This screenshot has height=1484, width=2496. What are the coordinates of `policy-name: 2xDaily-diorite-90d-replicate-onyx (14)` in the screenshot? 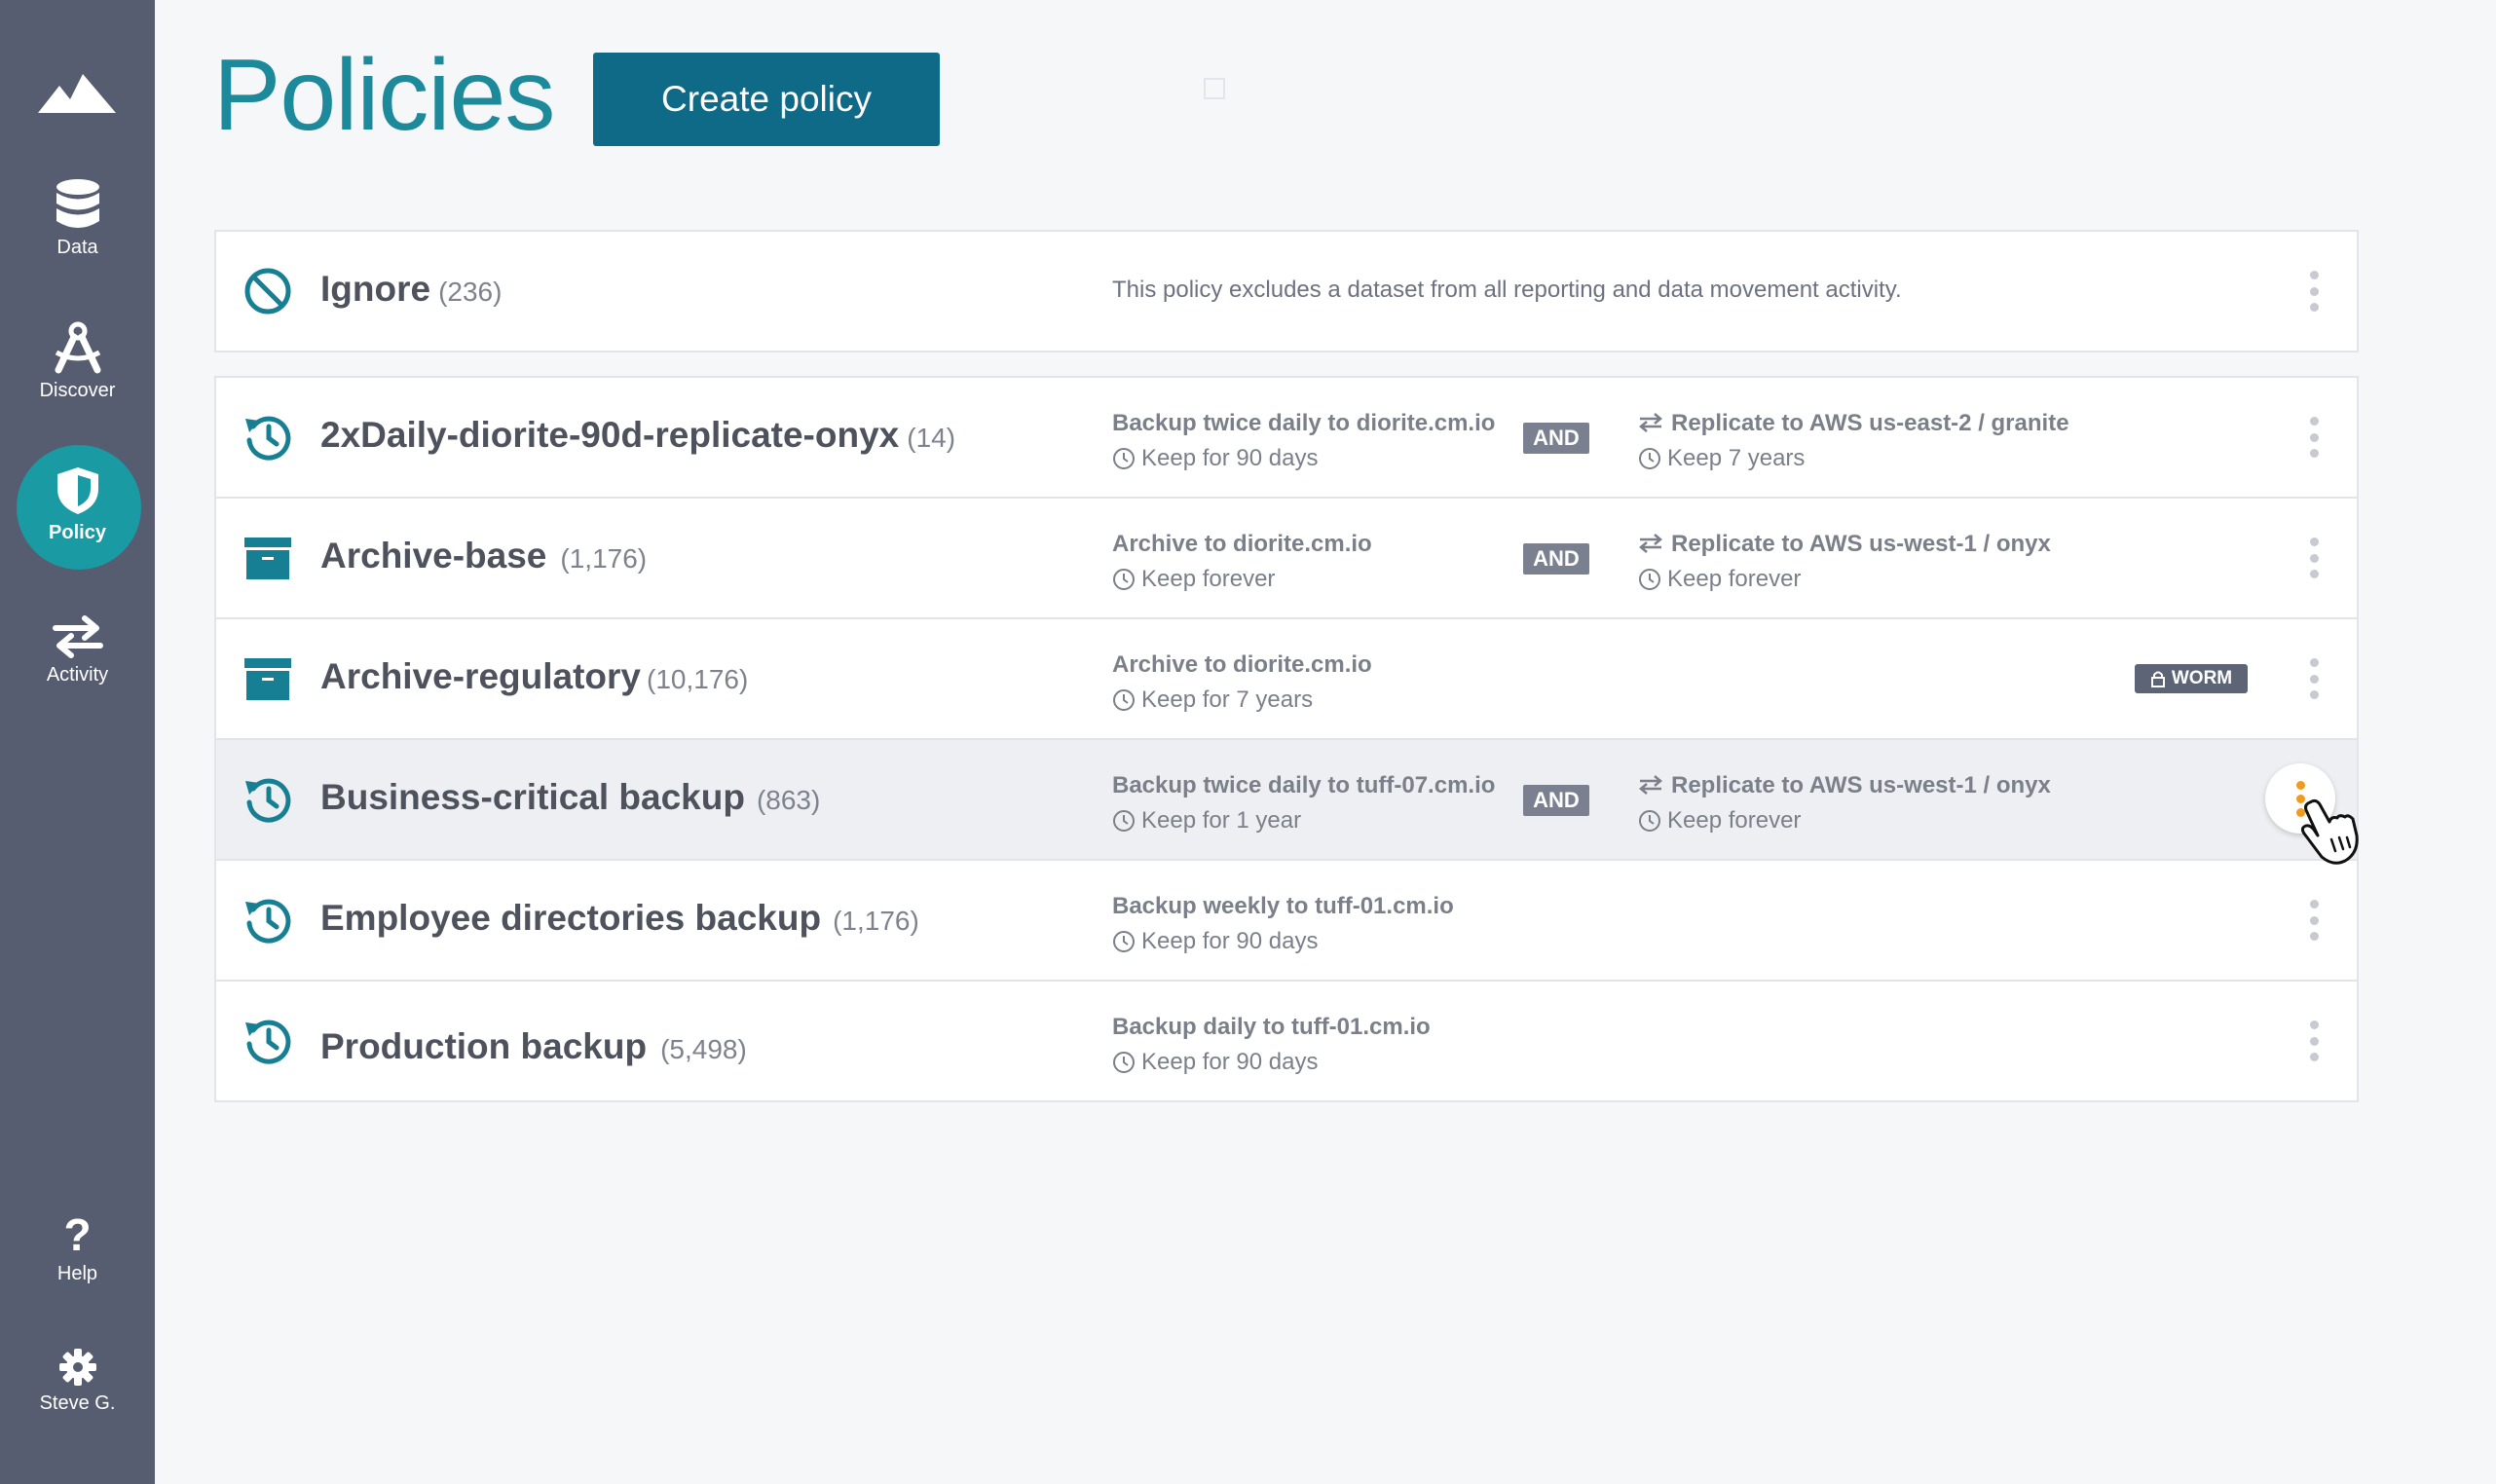 It's located at (637, 435).